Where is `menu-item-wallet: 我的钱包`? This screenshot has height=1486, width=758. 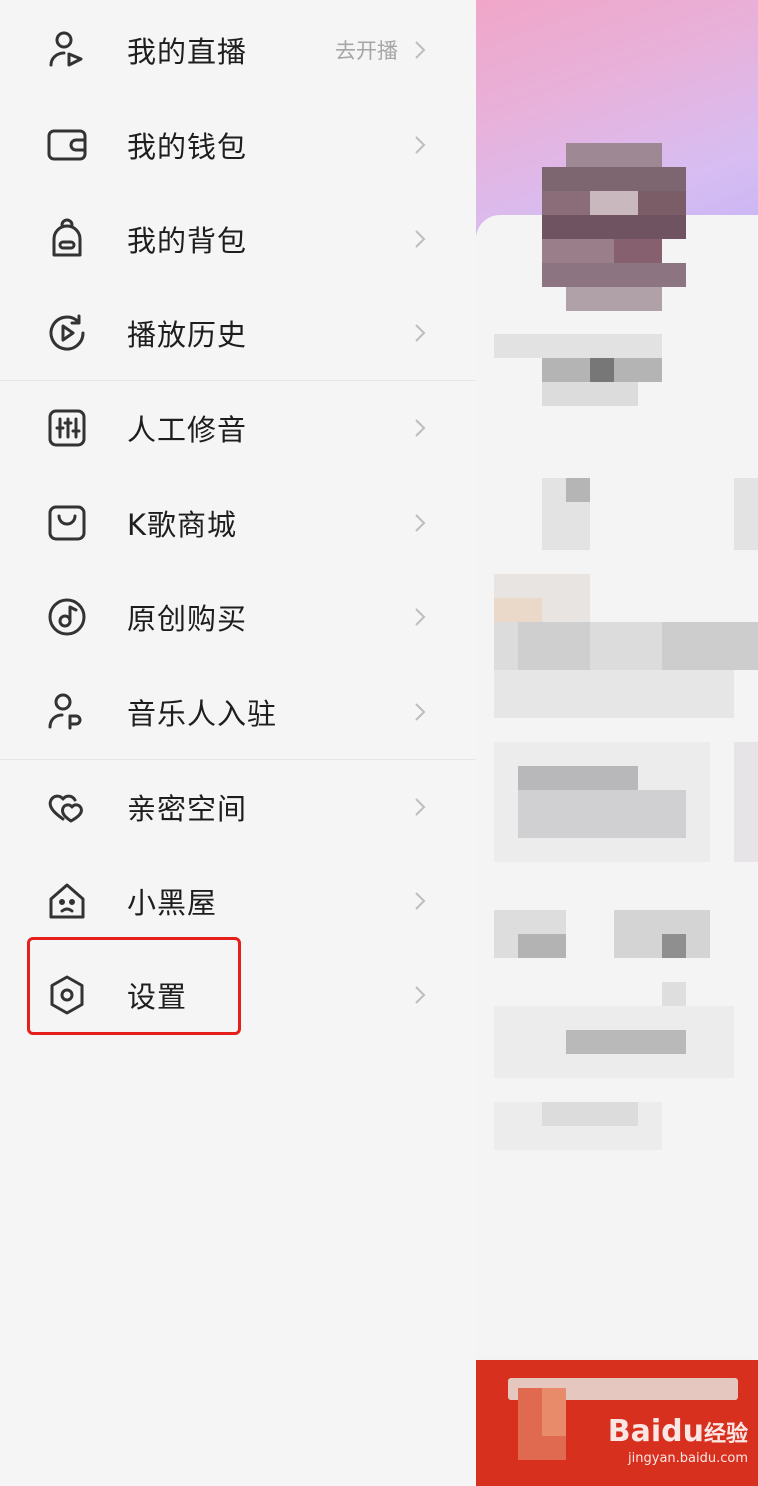
menu-item-wallet: 我的钱包 is located at coordinates (238, 145).